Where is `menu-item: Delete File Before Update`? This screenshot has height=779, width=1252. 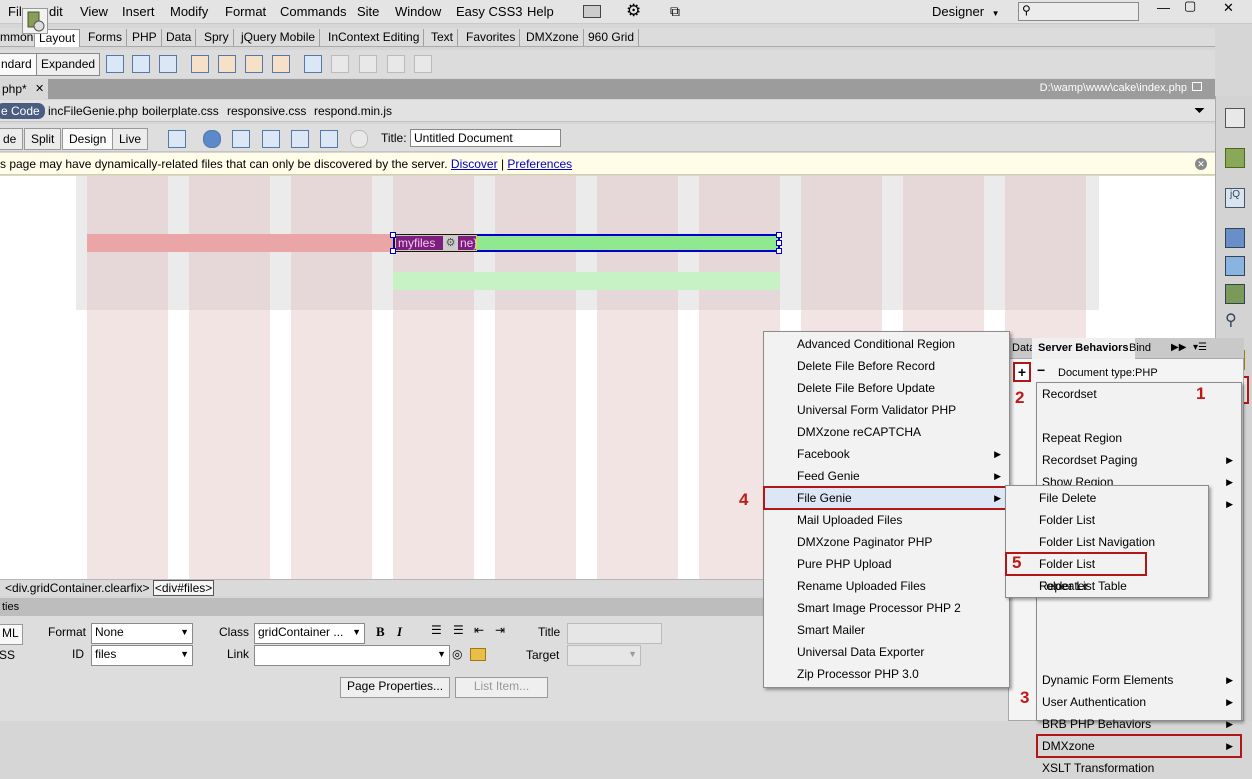 menu-item: Delete File Before Update is located at coordinates (886, 388).